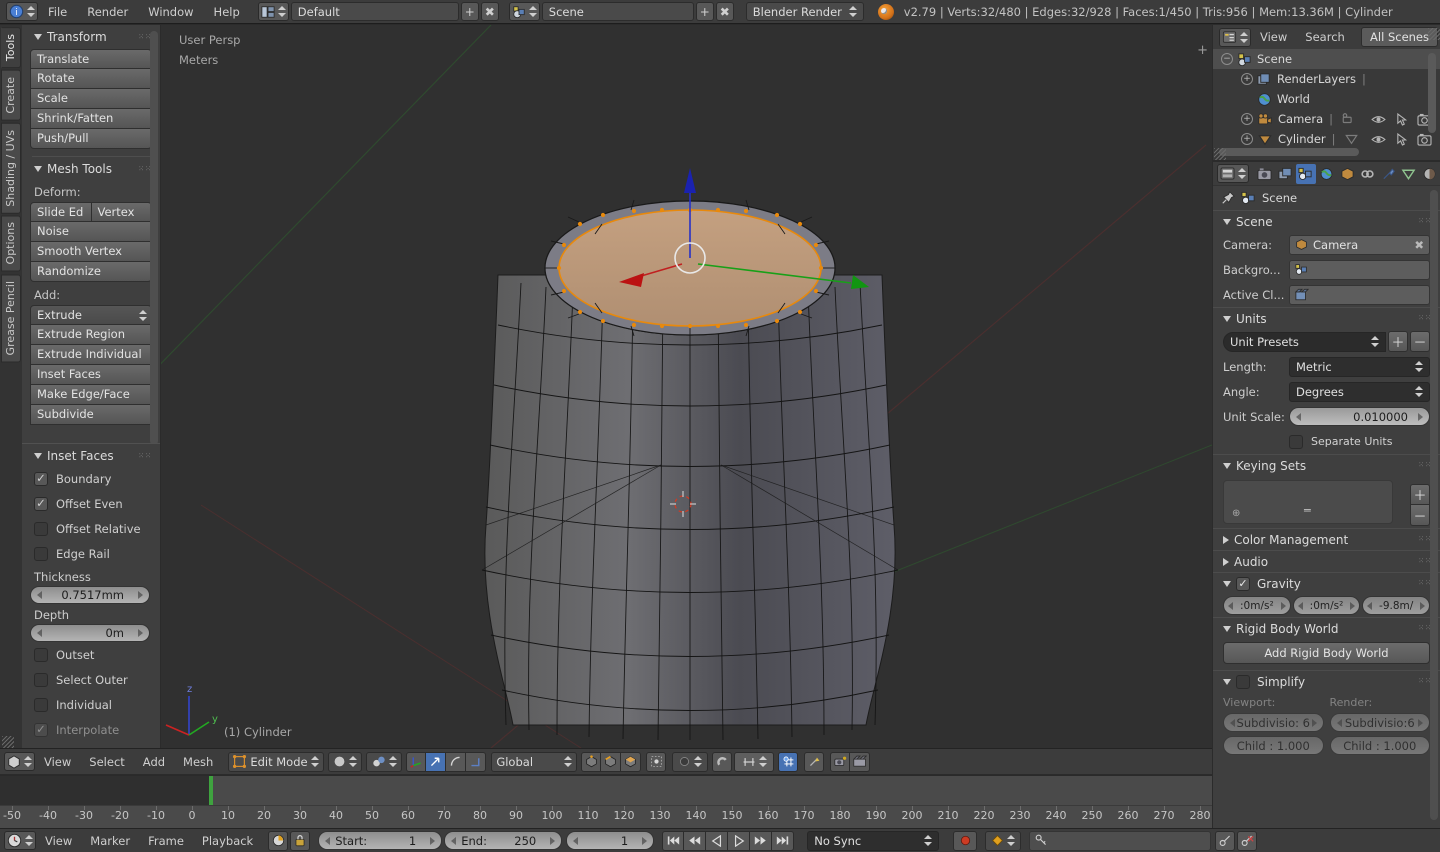  What do you see at coordinates (384, 761) in the screenshot?
I see `pivot-point-selector` at bounding box center [384, 761].